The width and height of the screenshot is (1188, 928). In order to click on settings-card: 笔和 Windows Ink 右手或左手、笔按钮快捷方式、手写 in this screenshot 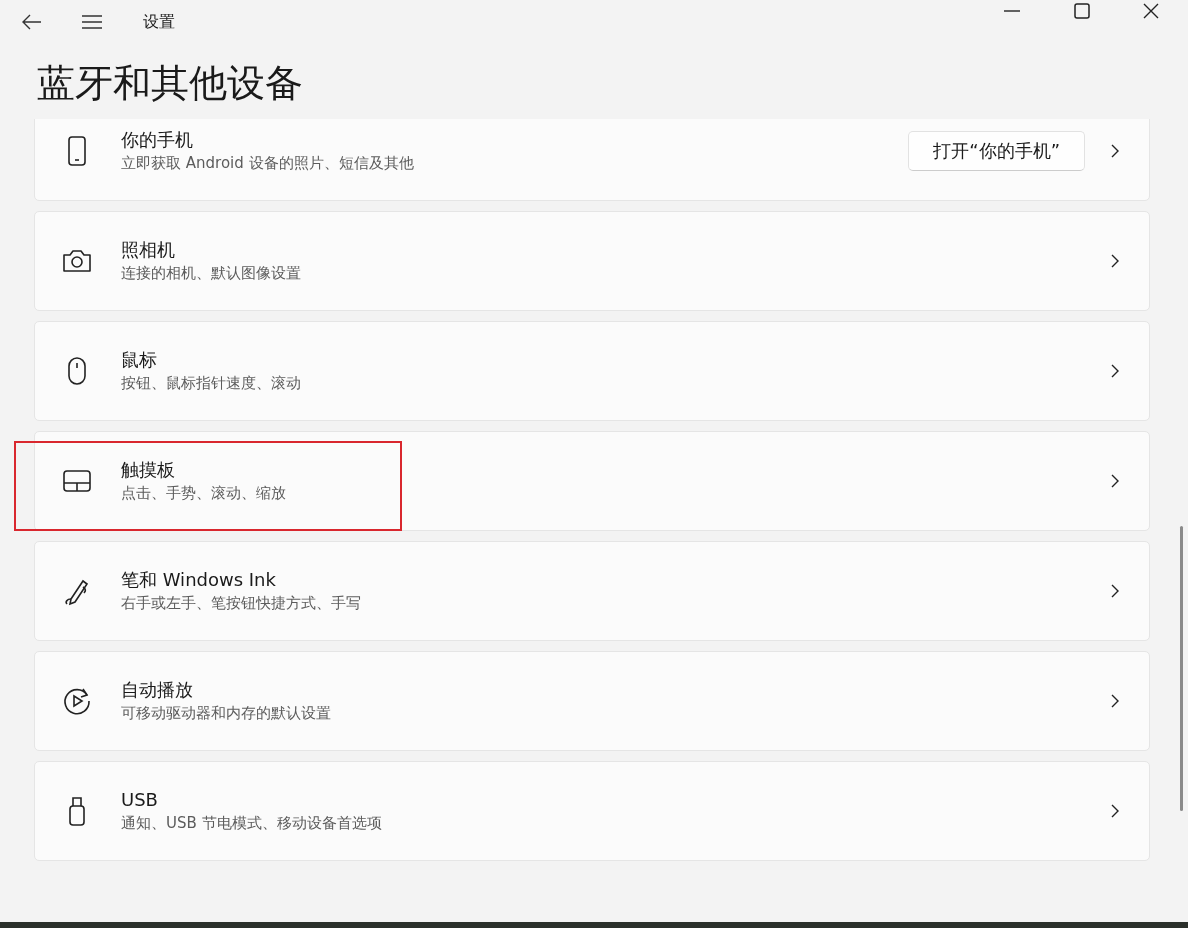, I will do `click(592, 591)`.